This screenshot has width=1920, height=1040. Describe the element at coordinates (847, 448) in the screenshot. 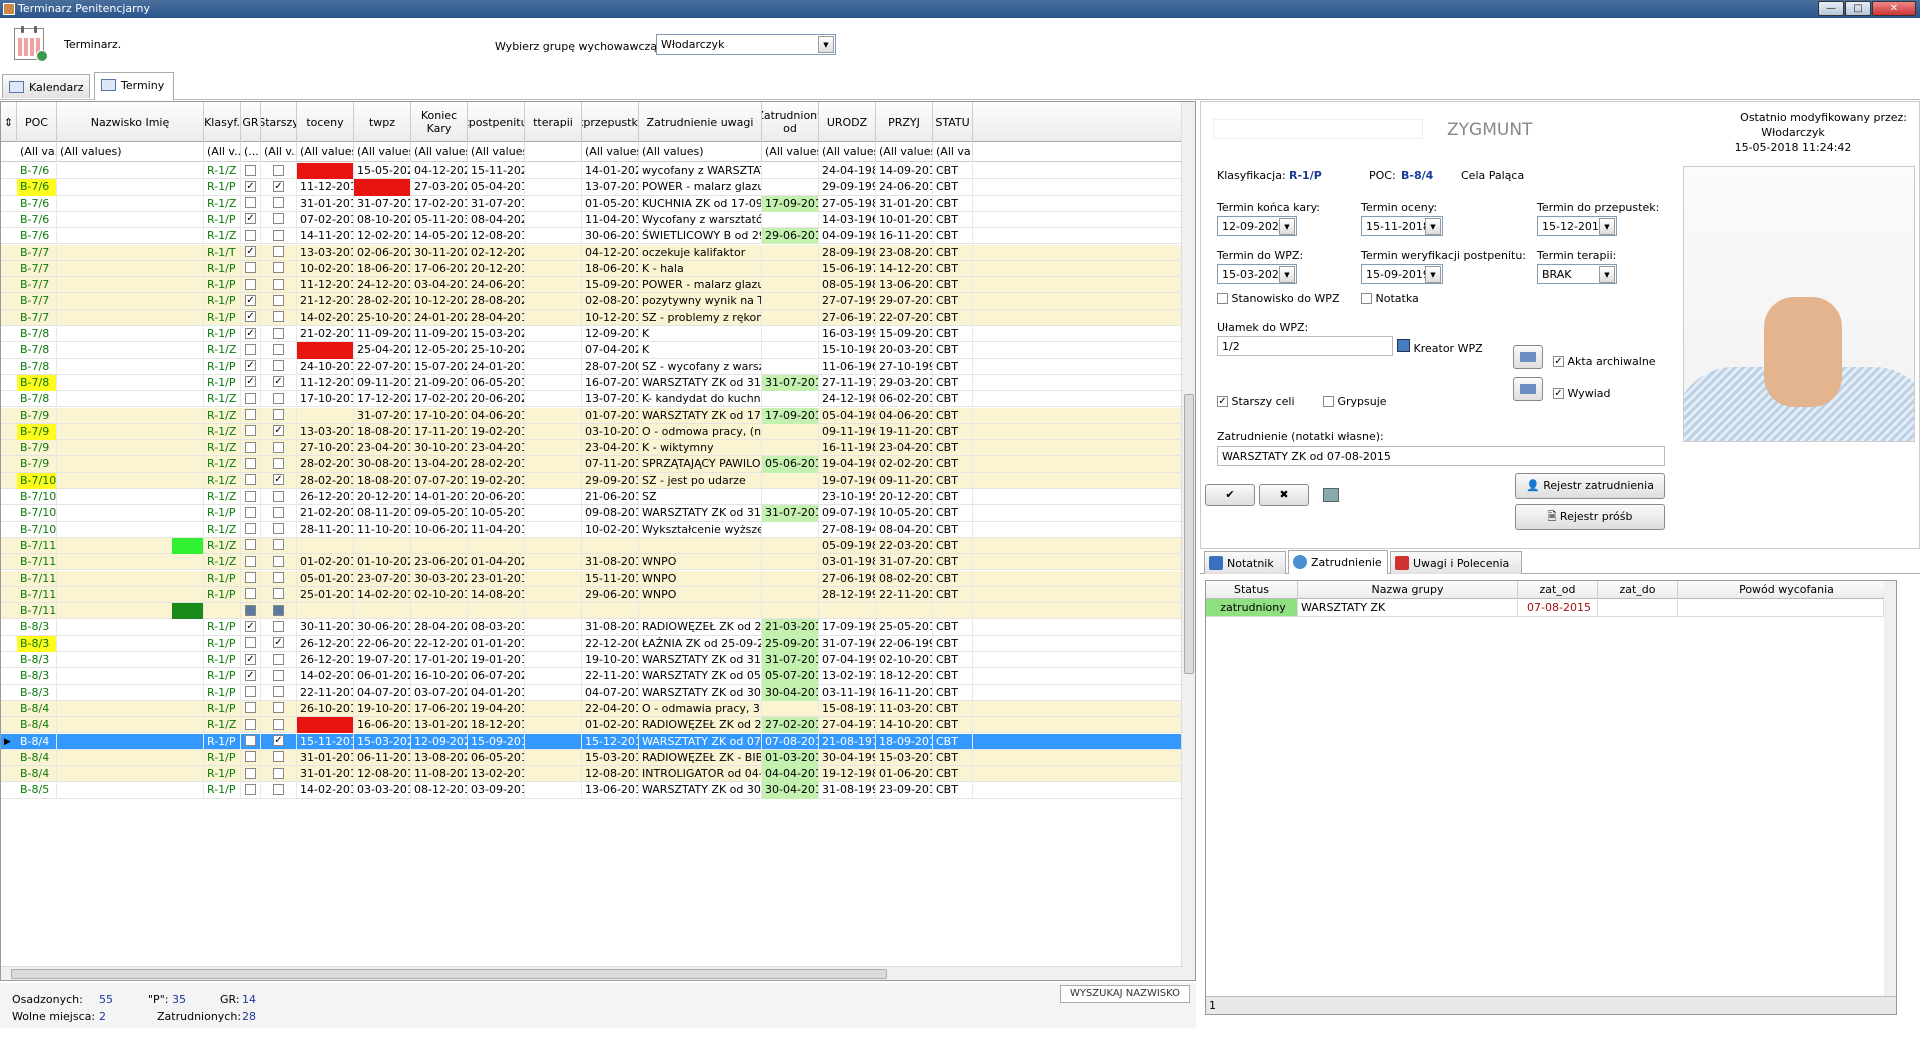

I see `grid-cell: 16-11-1989` at that location.